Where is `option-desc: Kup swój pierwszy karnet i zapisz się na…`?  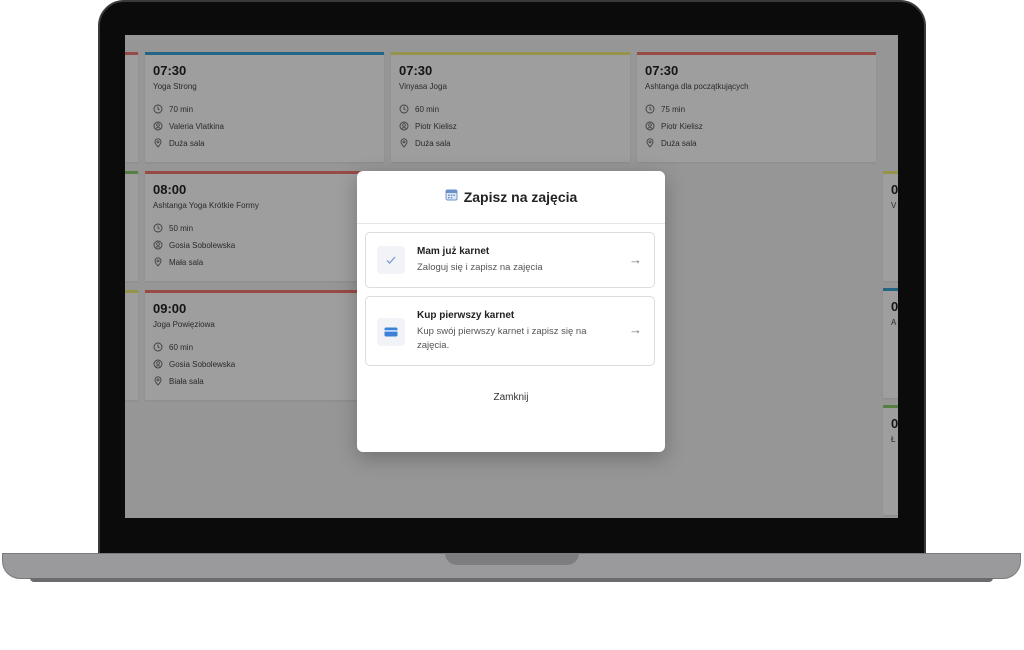
option-desc: Kup swój pierwszy karnet i zapisz się na… is located at coordinates (502, 338).